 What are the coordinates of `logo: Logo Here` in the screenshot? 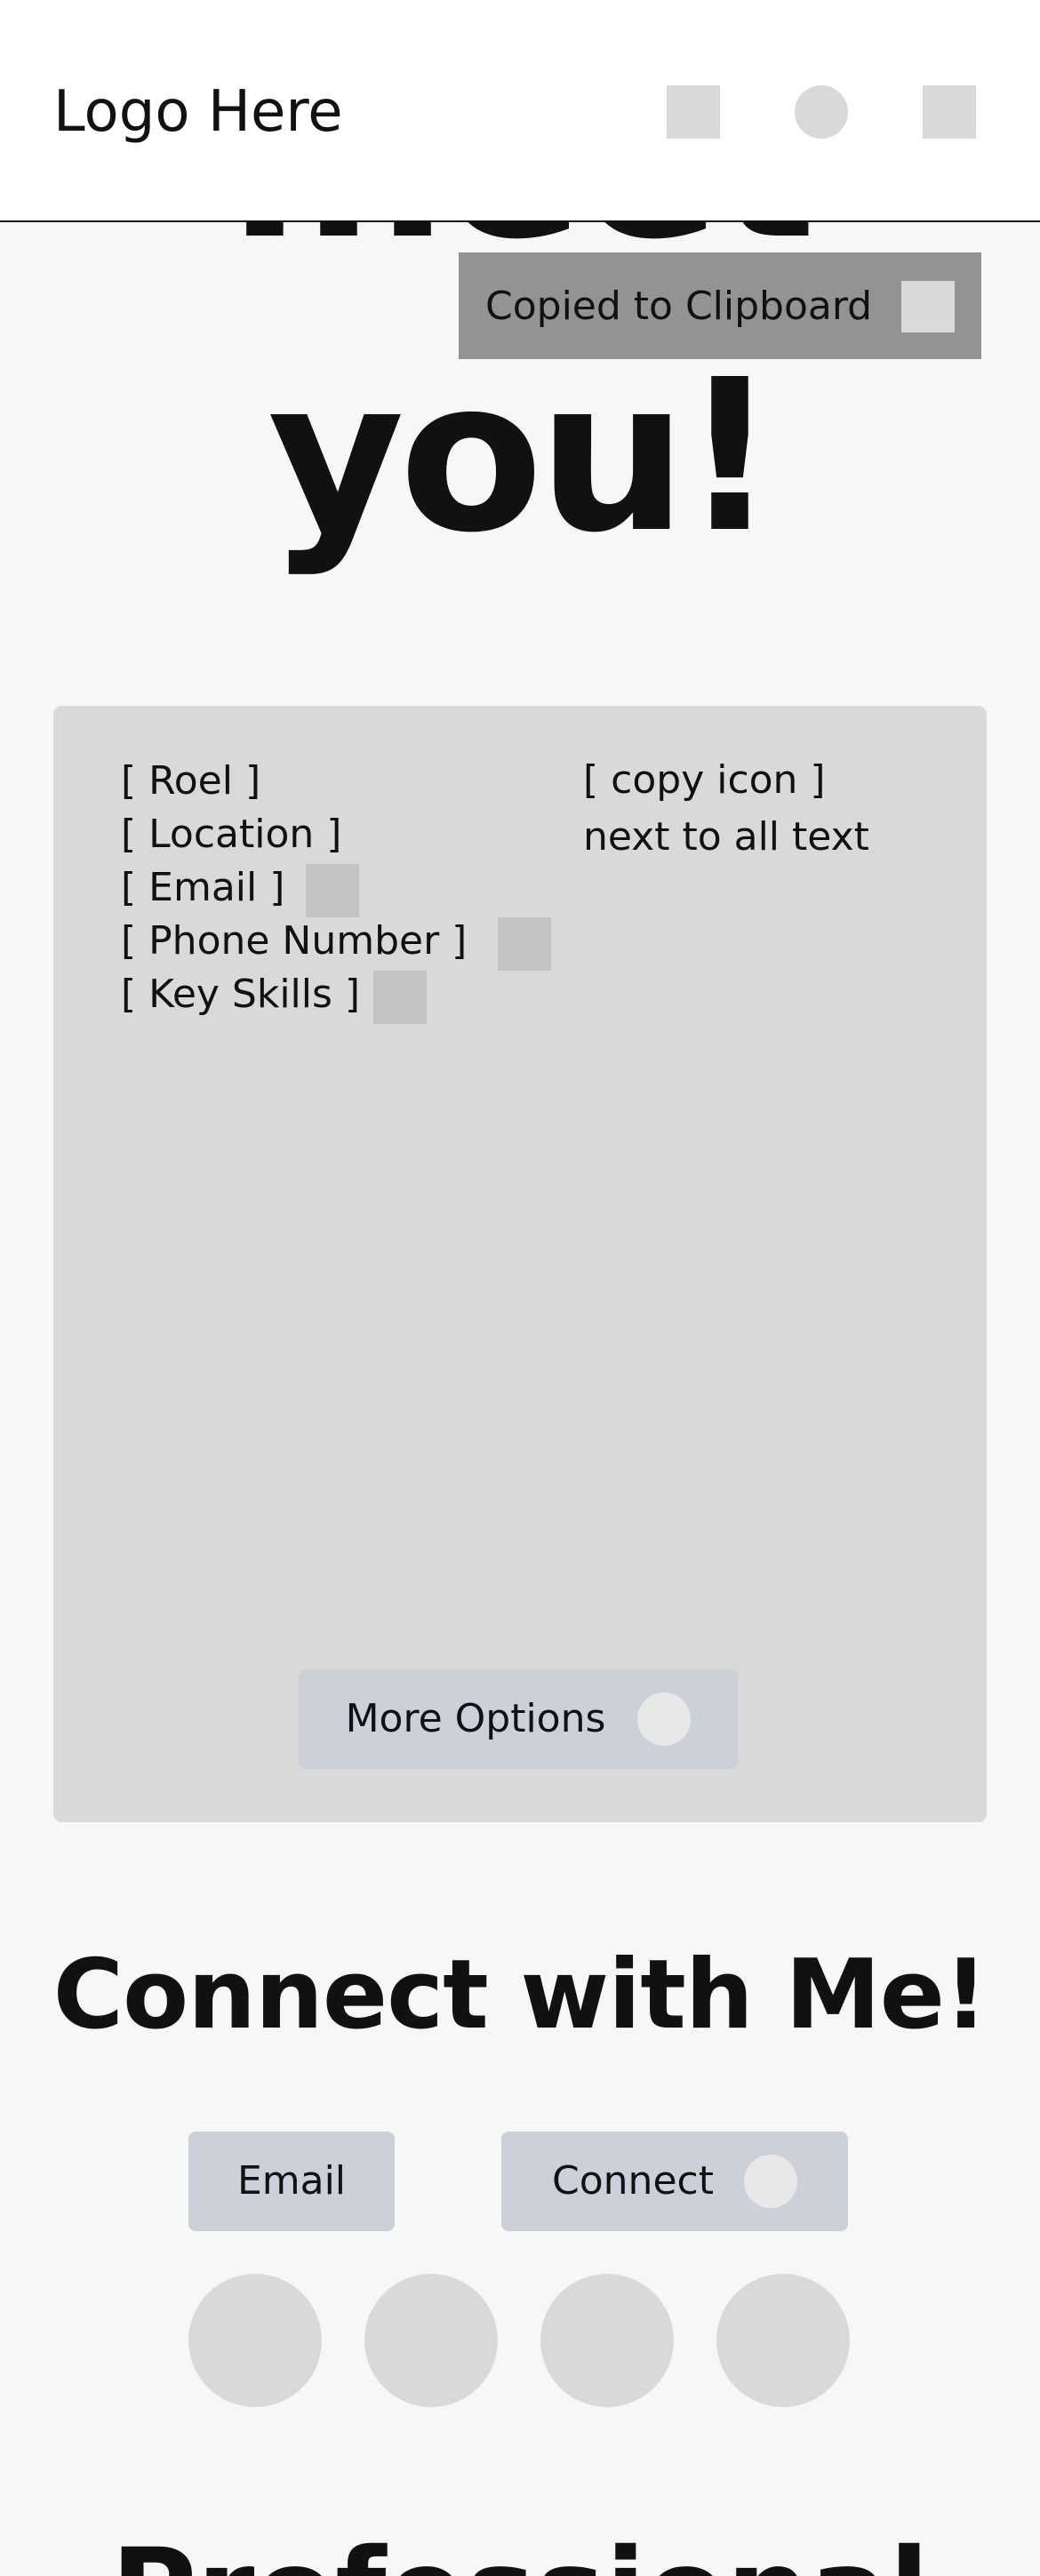 It's located at (198, 112).